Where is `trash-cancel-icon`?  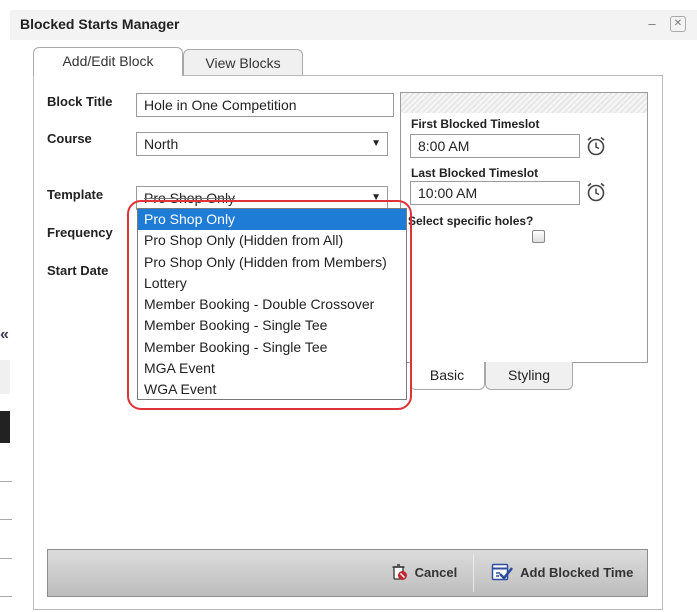
trash-cancel-icon is located at coordinates (399, 572).